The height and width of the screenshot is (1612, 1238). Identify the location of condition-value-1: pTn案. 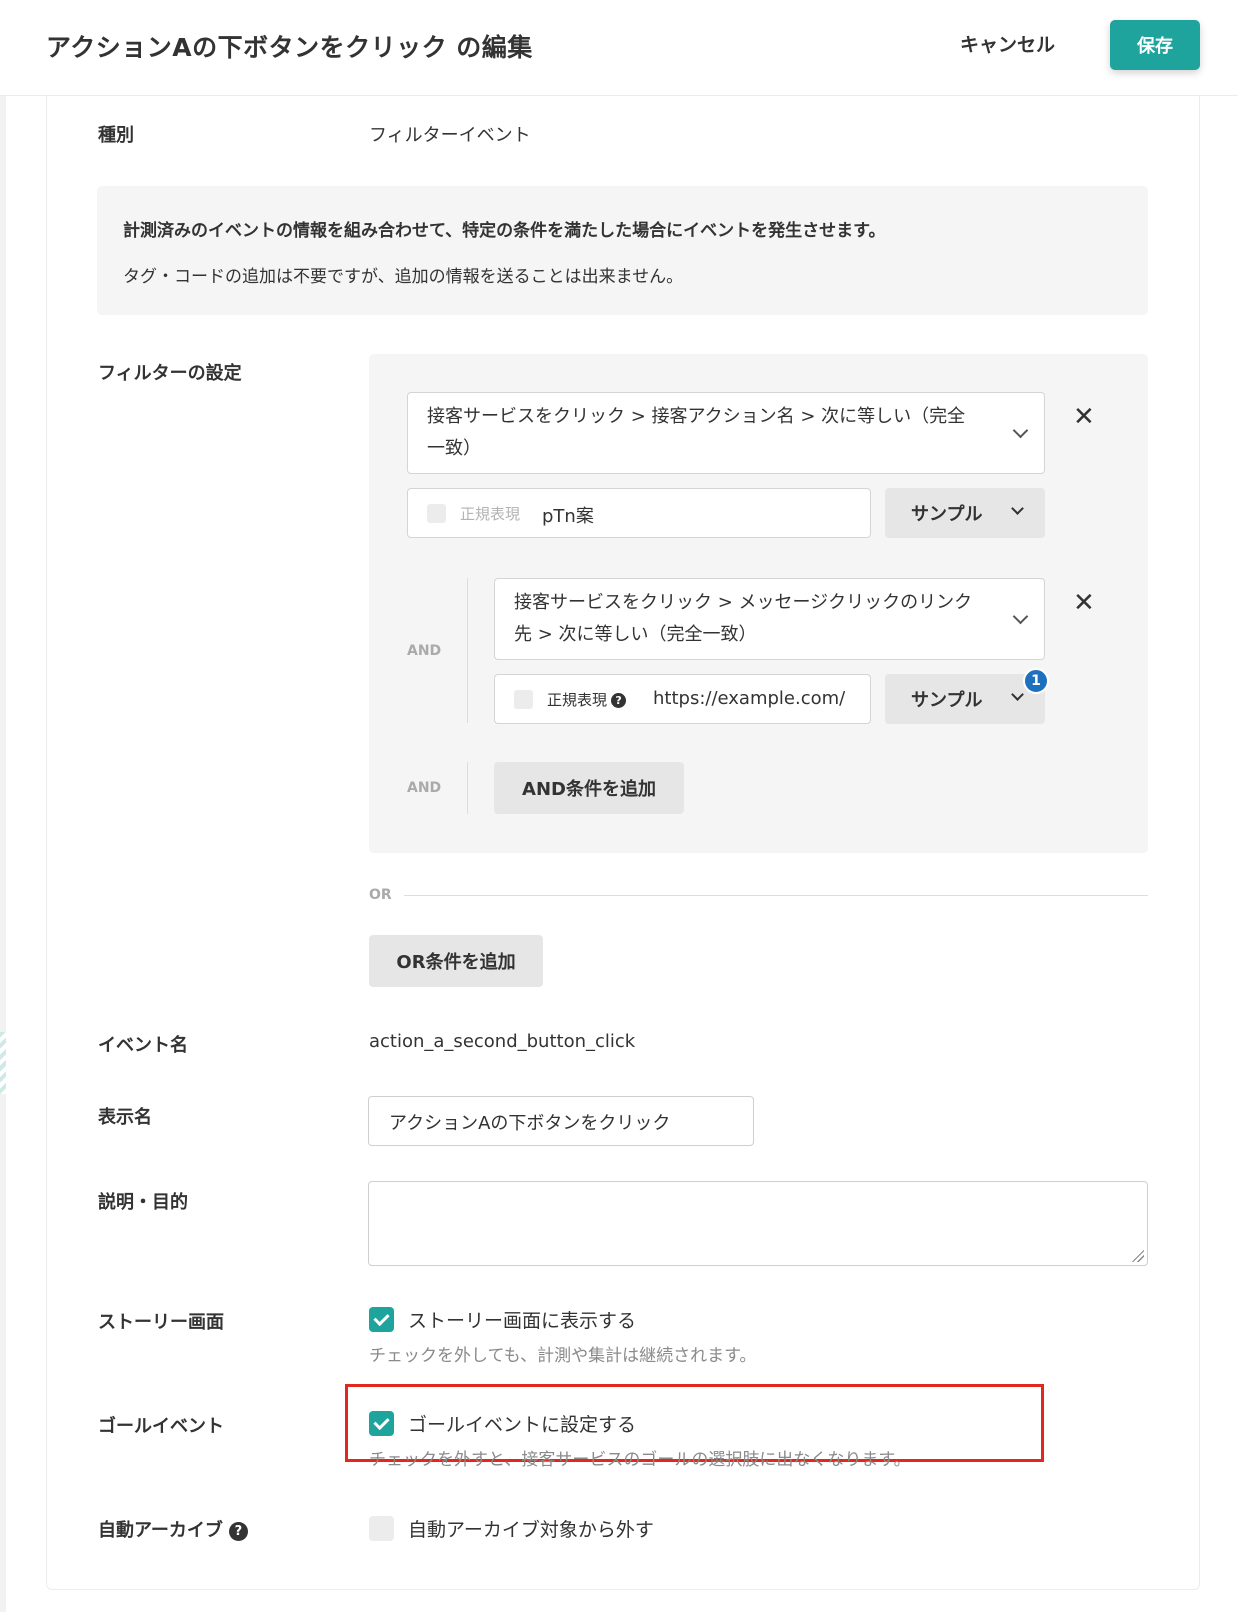
(568, 516).